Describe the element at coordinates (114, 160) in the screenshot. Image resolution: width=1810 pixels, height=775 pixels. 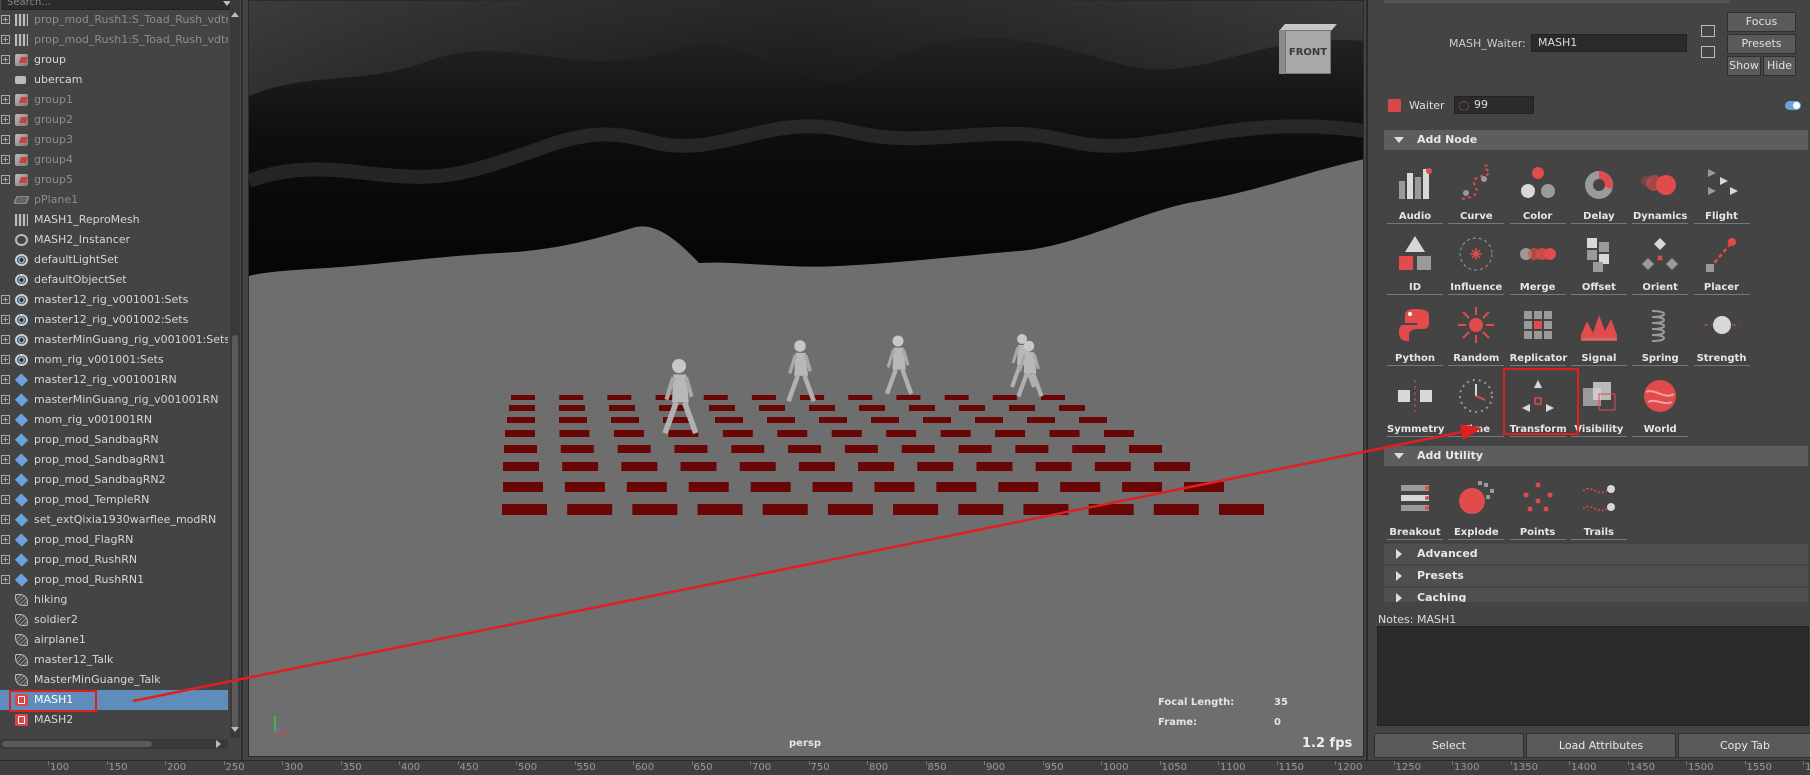
I see `outliner-item: + group4` at that location.